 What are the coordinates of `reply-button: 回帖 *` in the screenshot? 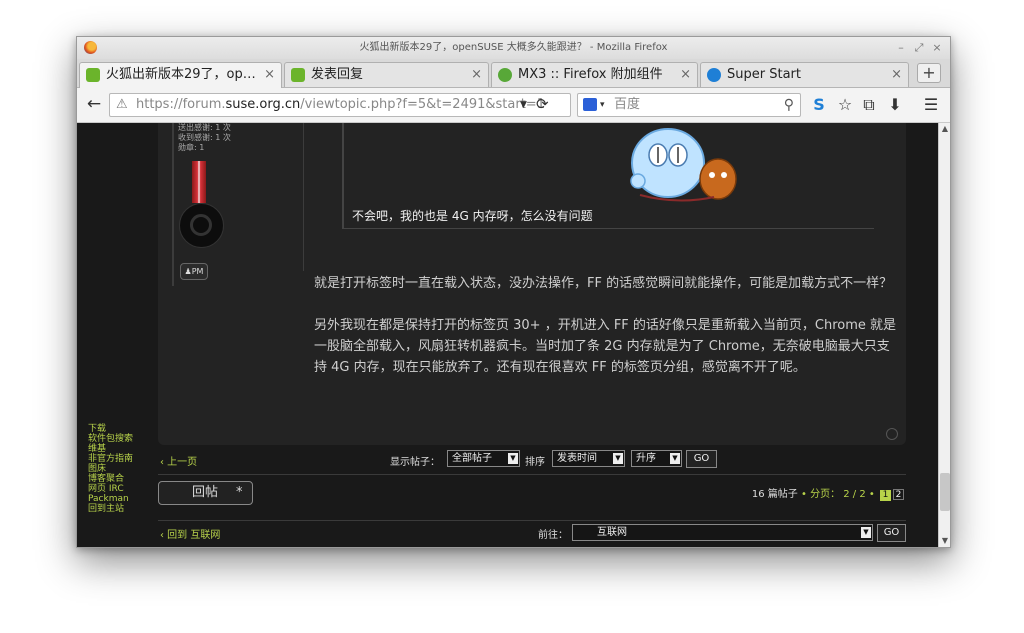 It's located at (205, 493).